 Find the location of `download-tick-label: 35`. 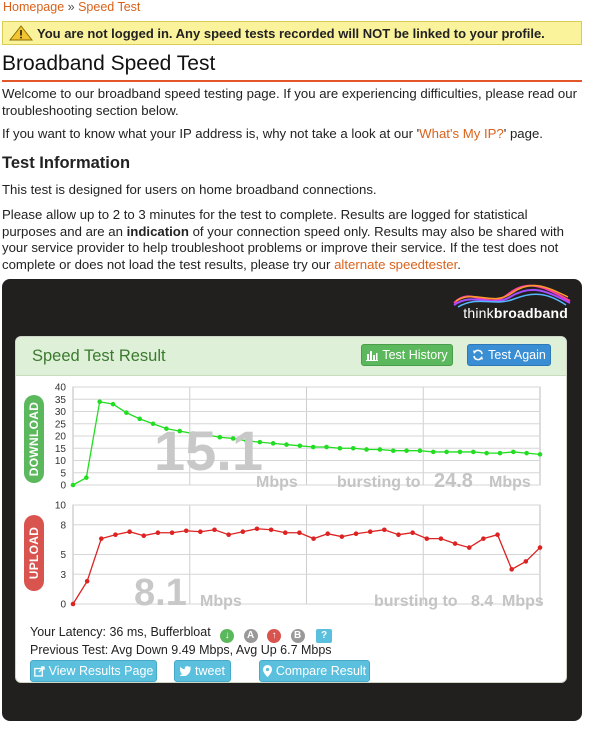

download-tick-label: 35 is located at coordinates (61, 400).